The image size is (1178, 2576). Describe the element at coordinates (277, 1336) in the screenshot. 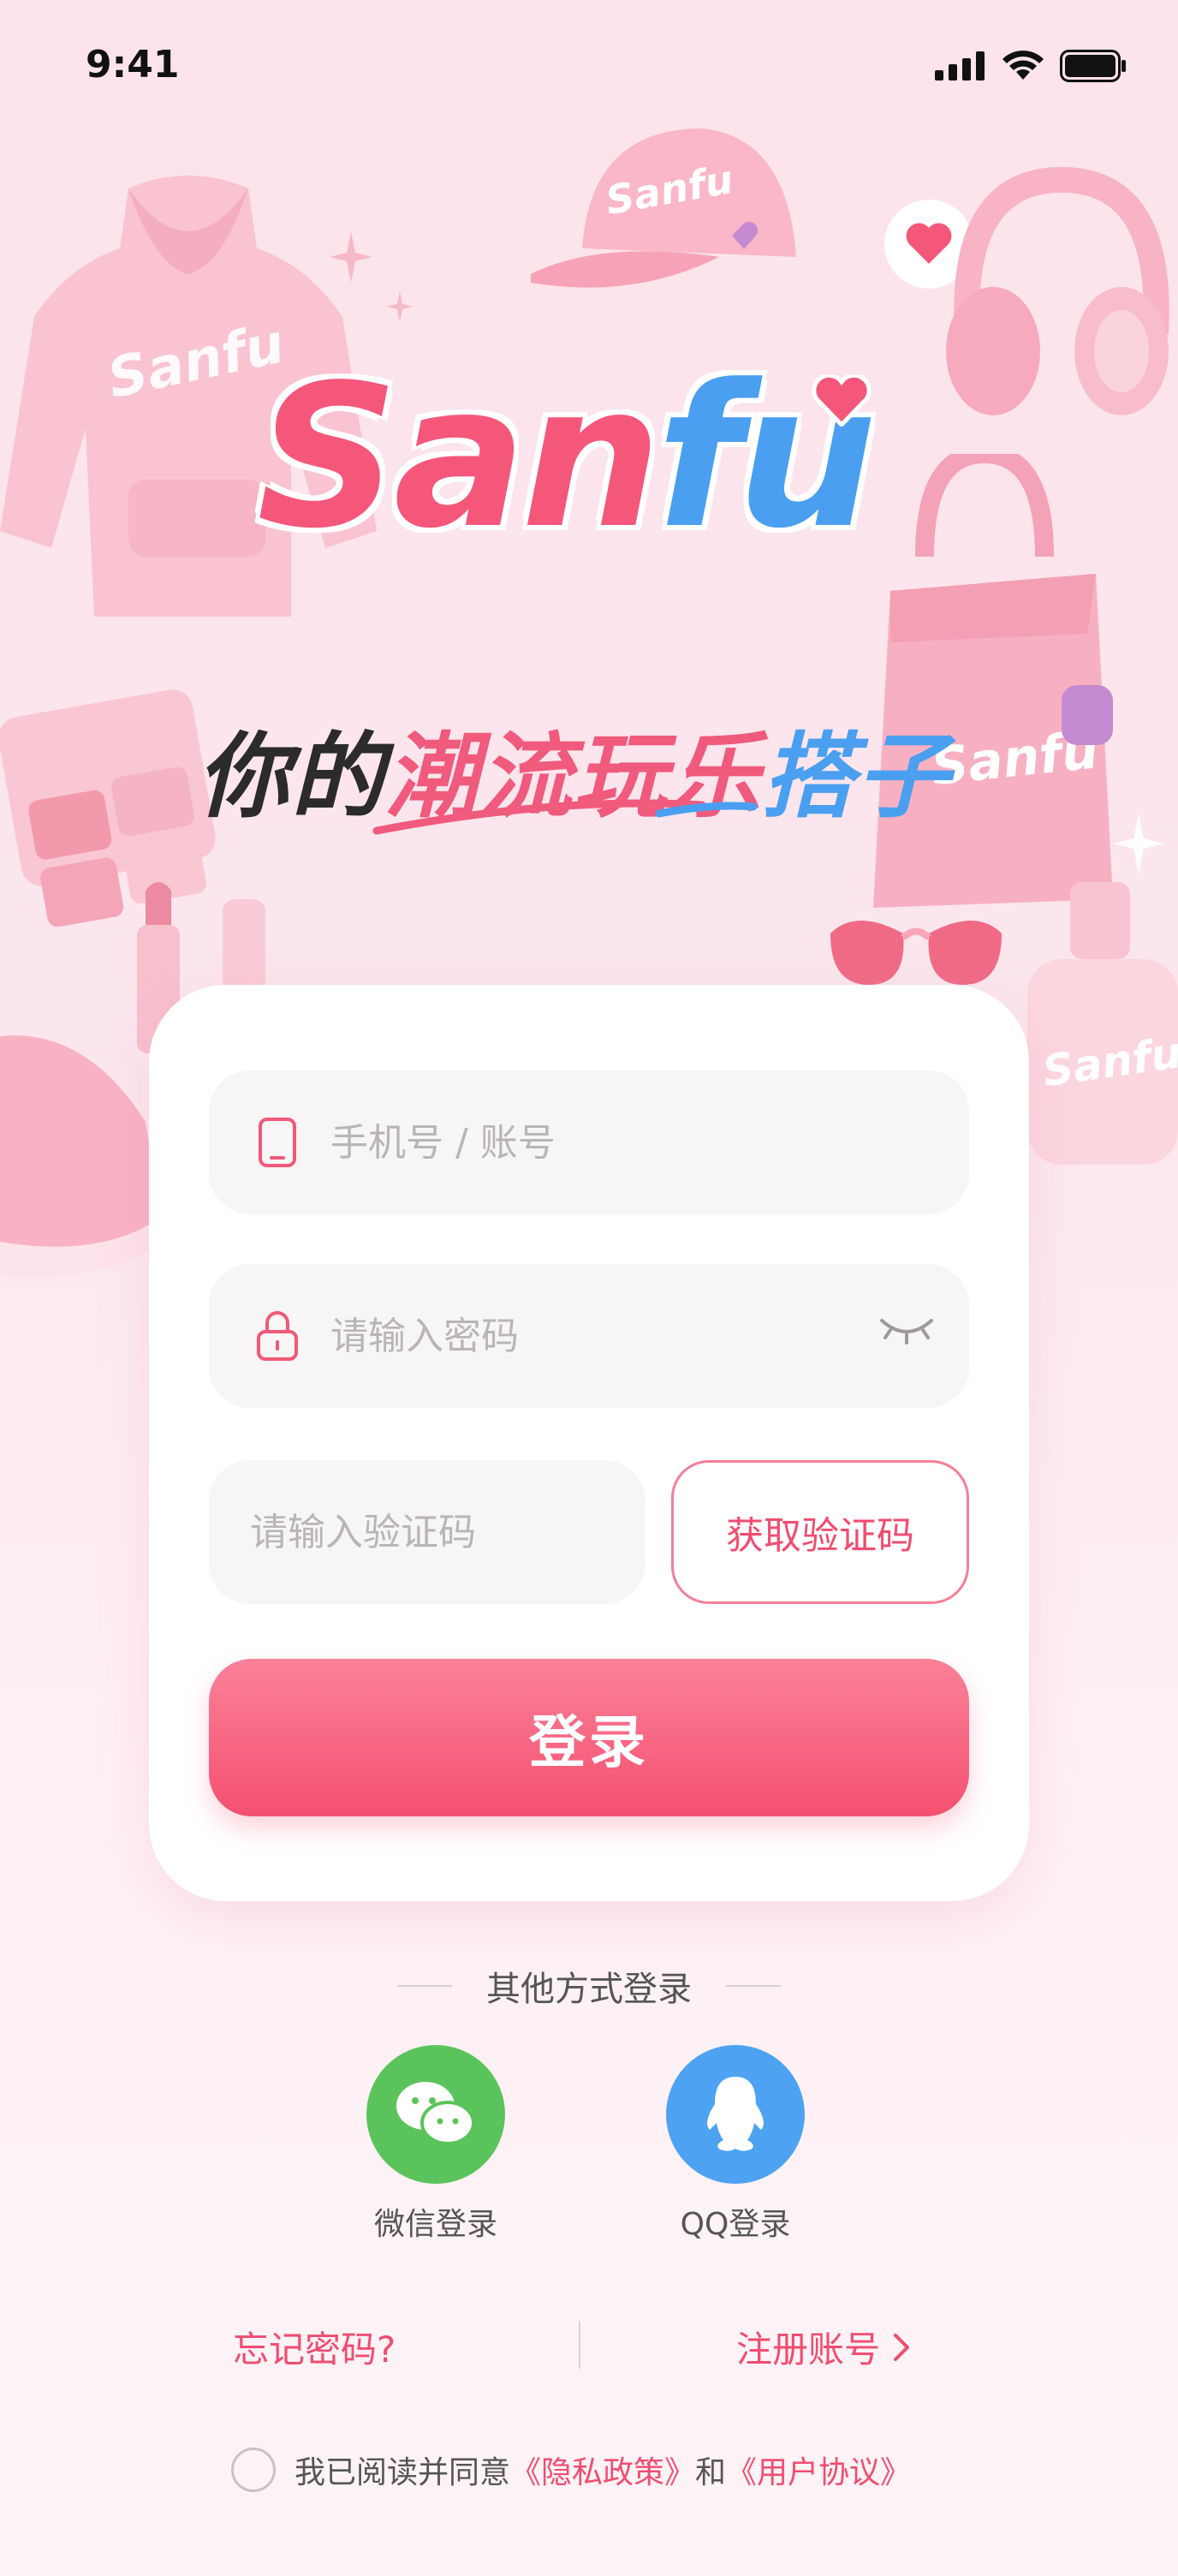

I see `lock-icon` at that location.